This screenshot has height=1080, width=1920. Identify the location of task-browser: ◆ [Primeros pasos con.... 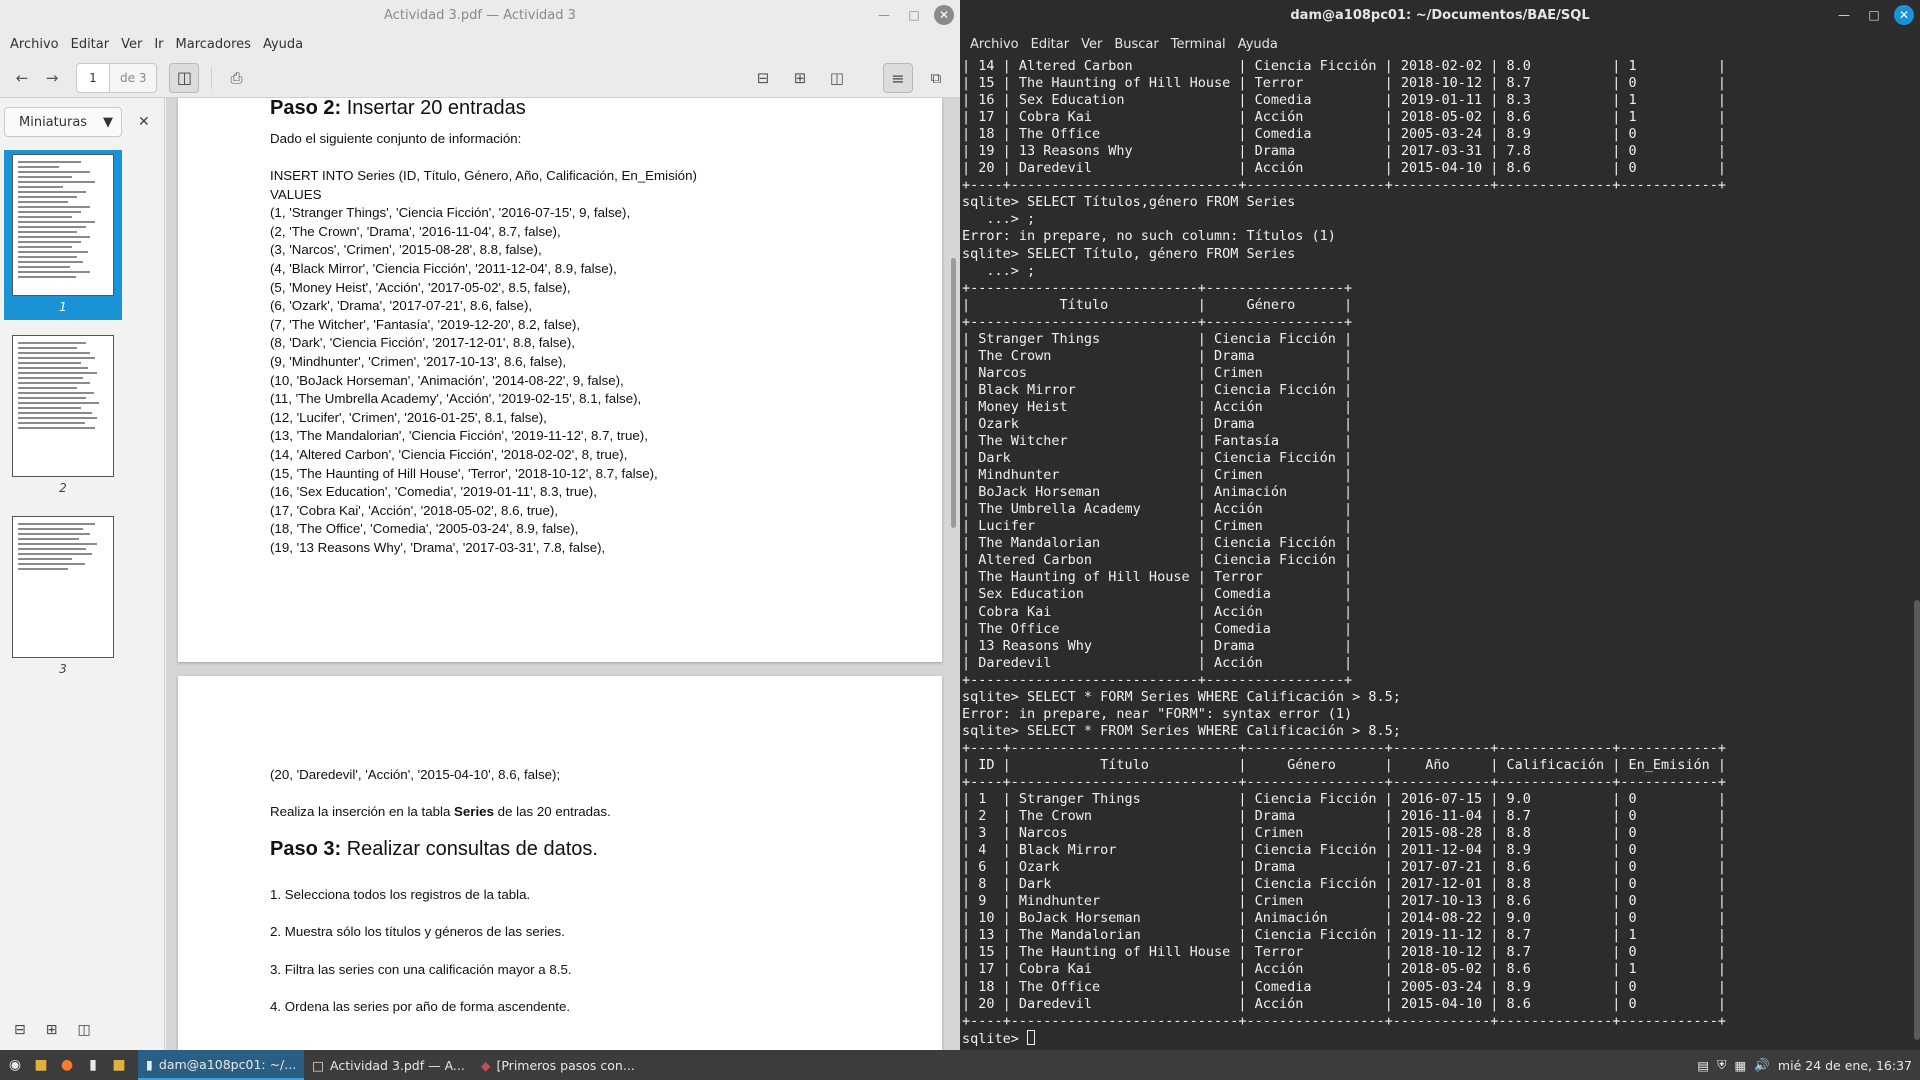
(558, 1065).